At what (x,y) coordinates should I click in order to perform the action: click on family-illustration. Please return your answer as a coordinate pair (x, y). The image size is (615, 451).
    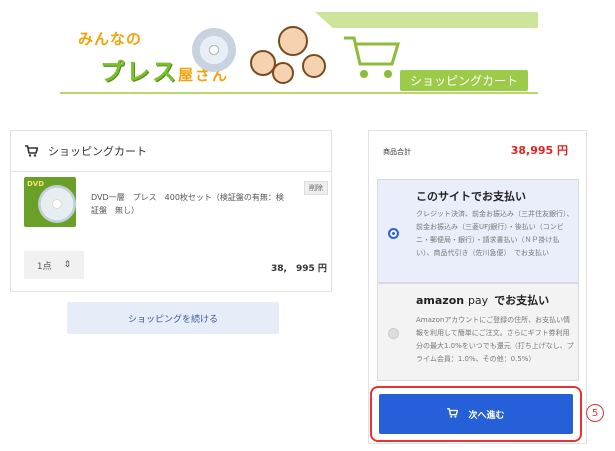
    Looking at the image, I should click on (291, 55).